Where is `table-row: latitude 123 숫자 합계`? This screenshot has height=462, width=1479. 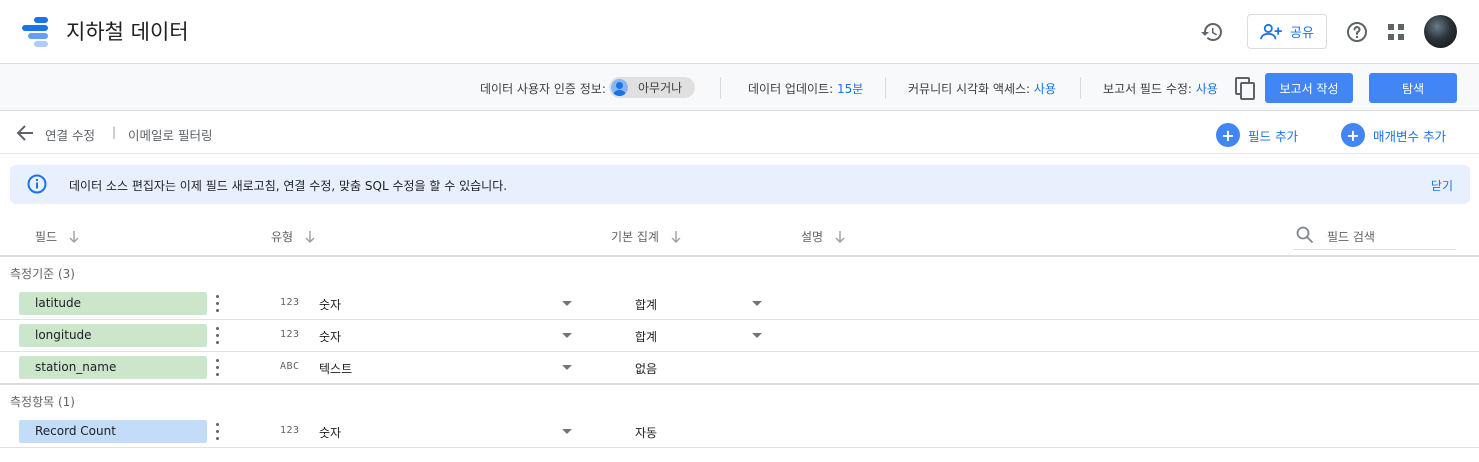
table-row: latitude 123 숫자 합계 is located at coordinates (739, 304).